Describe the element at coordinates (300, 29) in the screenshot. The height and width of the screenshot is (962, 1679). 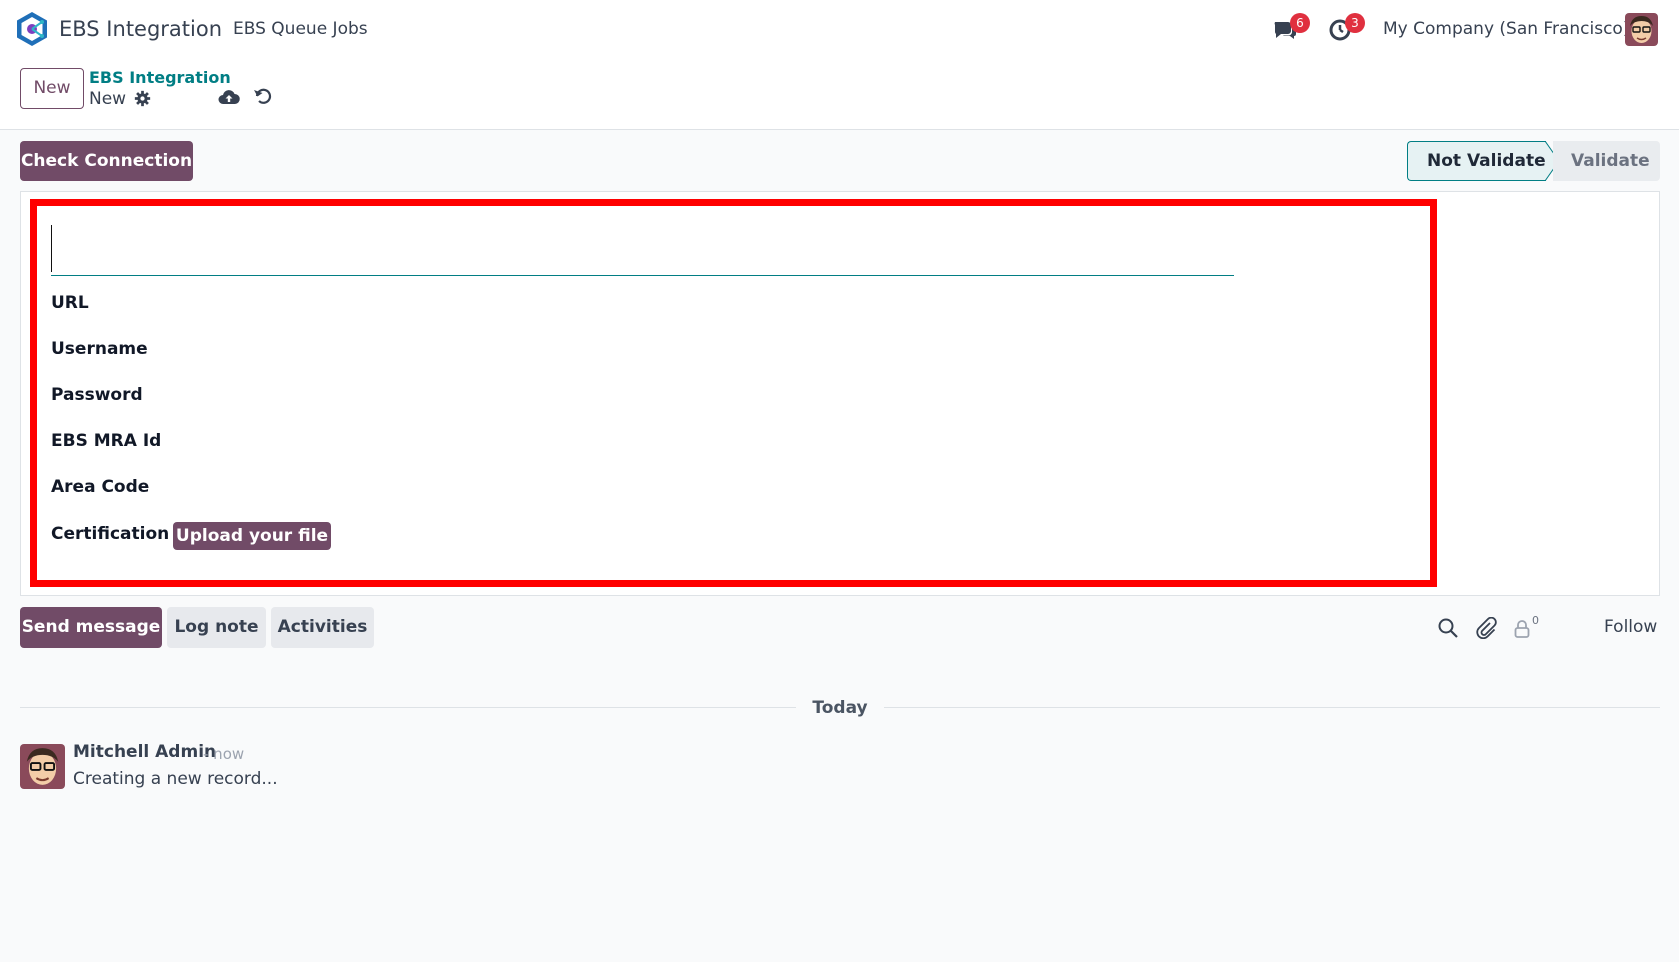
I see `menu-item-queue-jobs: EBS Queue Jobs` at that location.